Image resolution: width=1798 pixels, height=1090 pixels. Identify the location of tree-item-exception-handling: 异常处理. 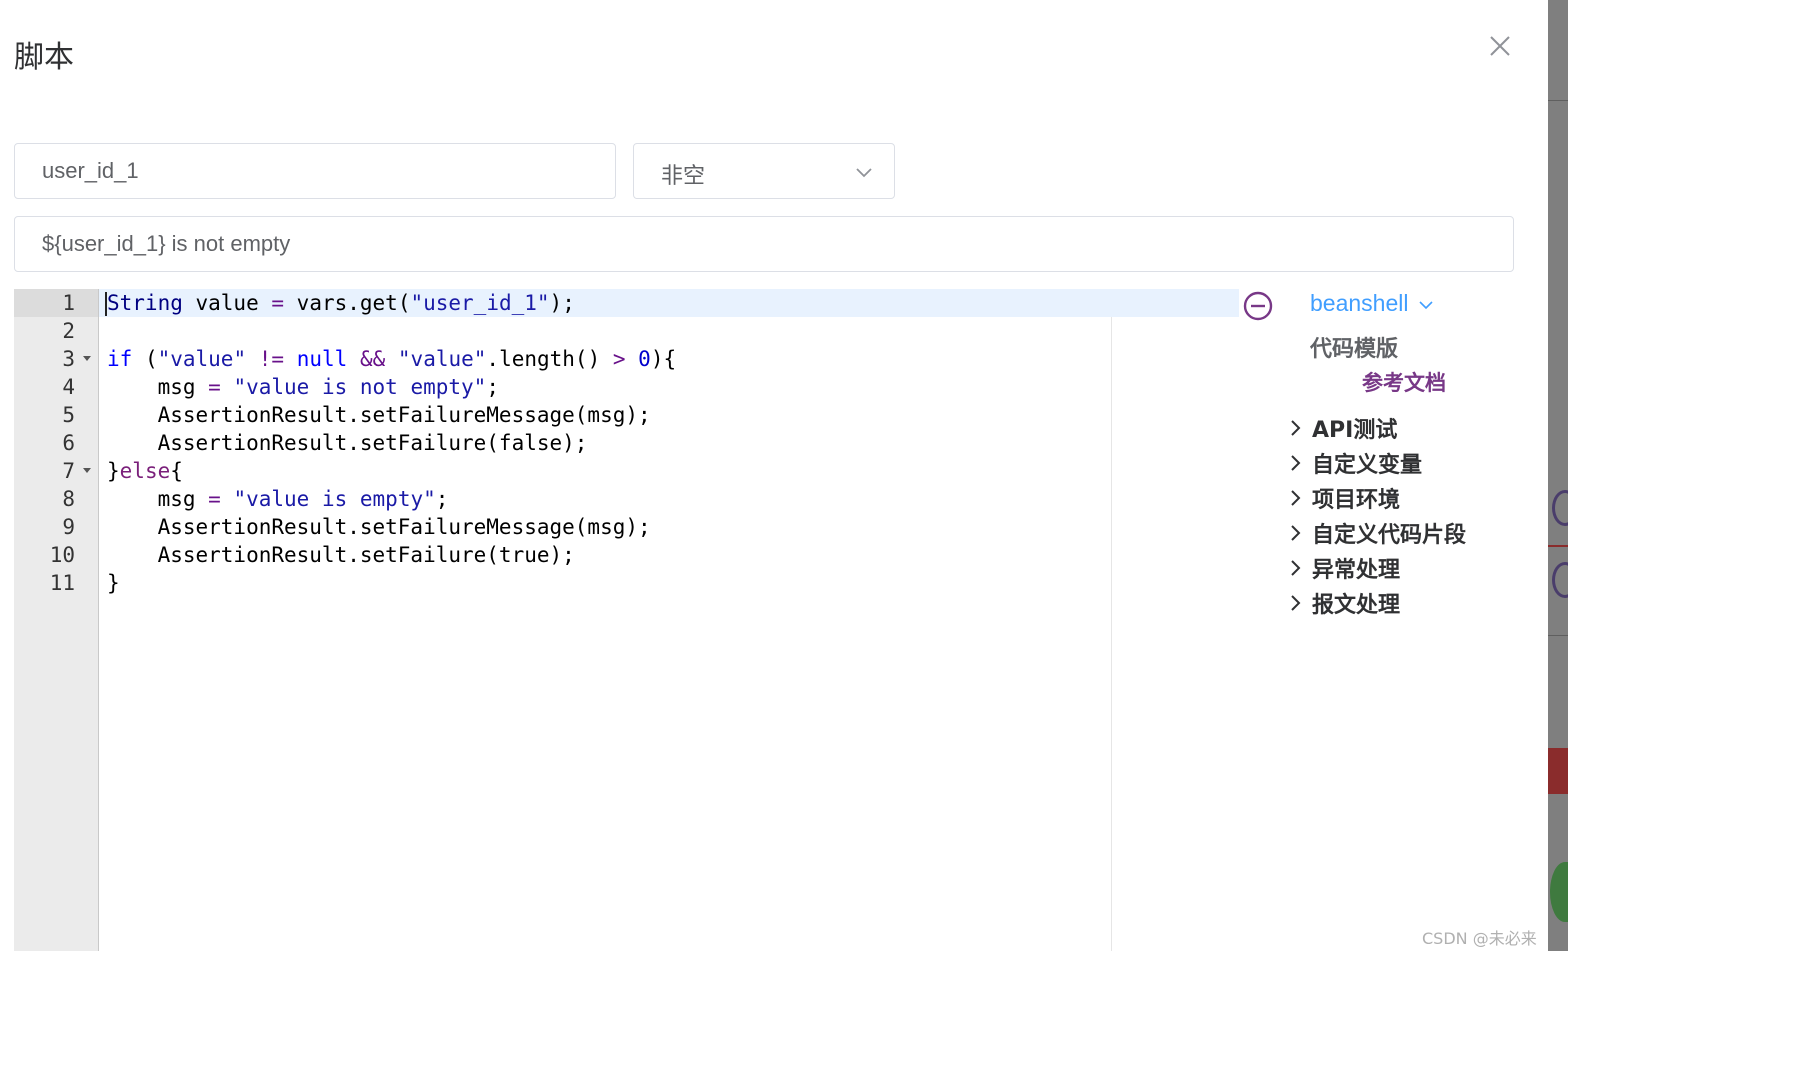
(1343, 568).